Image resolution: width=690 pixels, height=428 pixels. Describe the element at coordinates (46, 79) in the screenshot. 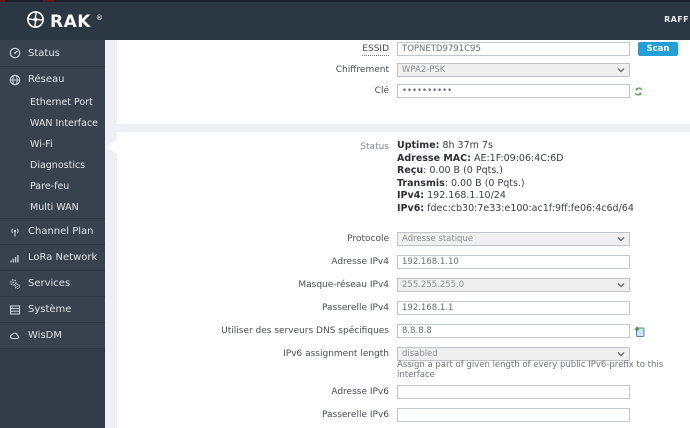

I see `sidebar-item-label: Réseau` at that location.